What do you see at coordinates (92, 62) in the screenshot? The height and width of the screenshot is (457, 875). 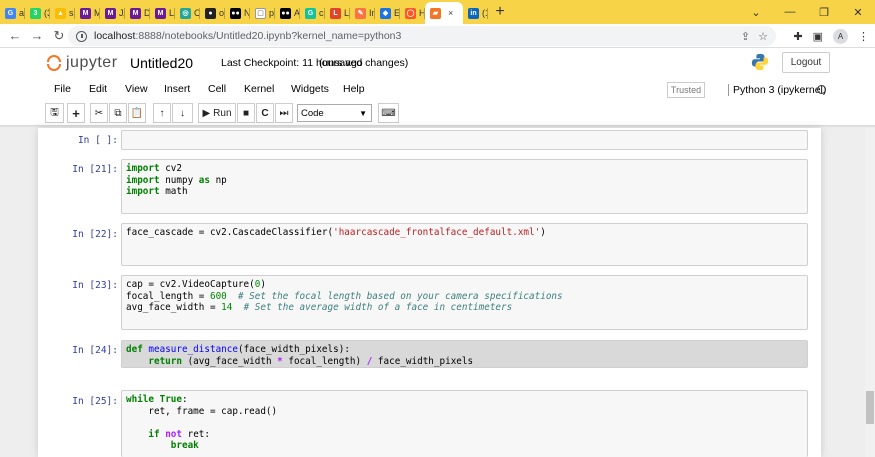 I see `jupyter-wordmark: jupyter` at bounding box center [92, 62].